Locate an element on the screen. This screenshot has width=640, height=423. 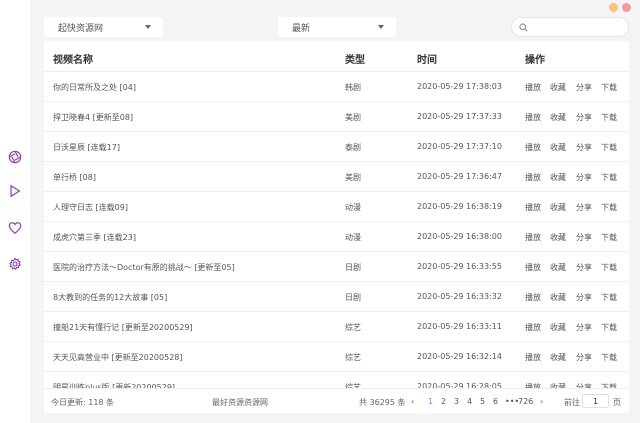
prev-page-button: ‹ is located at coordinates (412, 401).